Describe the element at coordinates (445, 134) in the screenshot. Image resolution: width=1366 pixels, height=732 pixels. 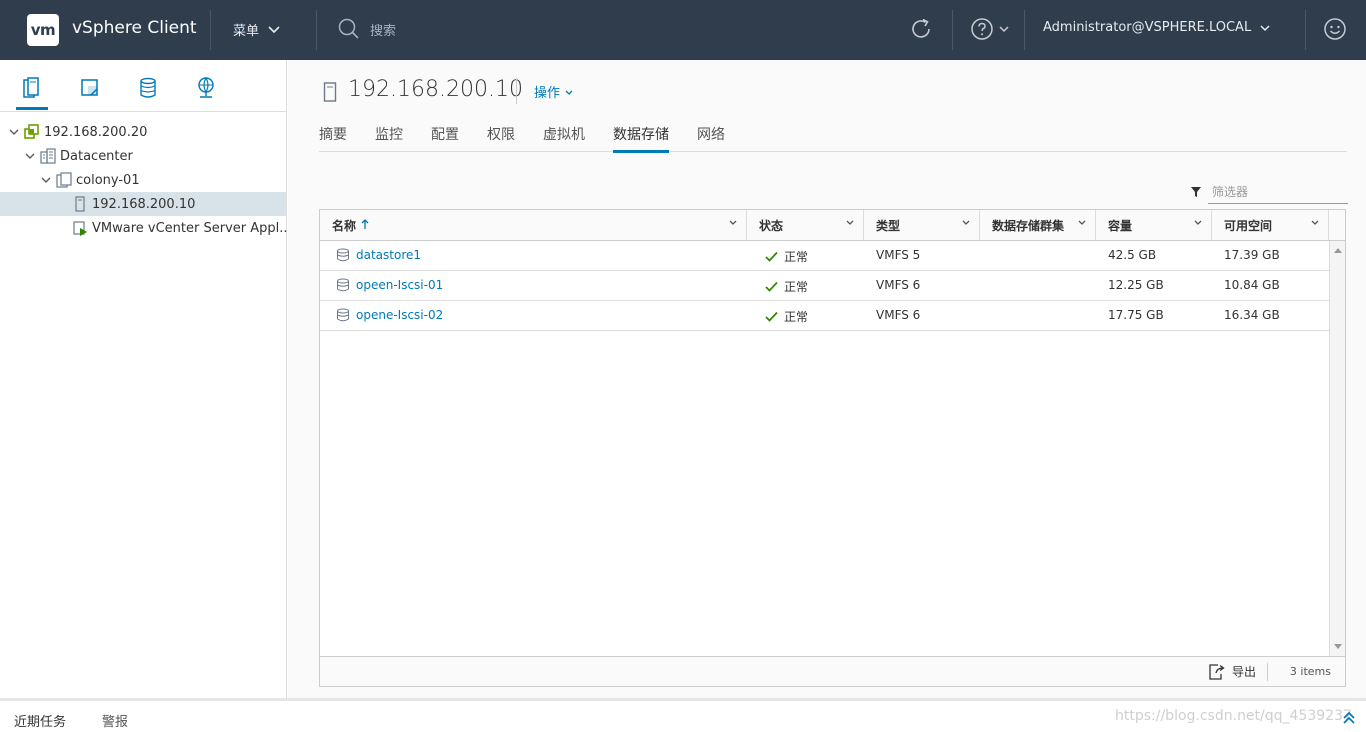
I see `tab-configure: 配置` at that location.